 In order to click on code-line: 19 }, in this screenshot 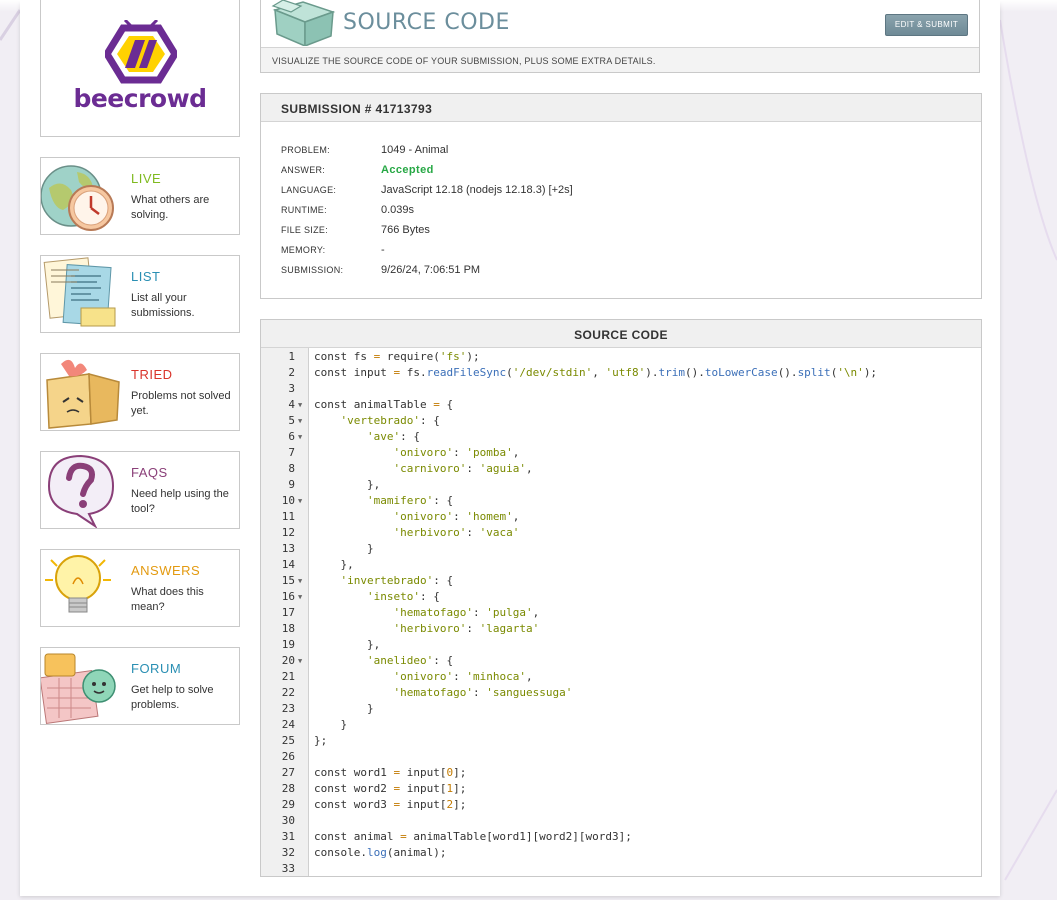, I will do `click(621, 645)`.